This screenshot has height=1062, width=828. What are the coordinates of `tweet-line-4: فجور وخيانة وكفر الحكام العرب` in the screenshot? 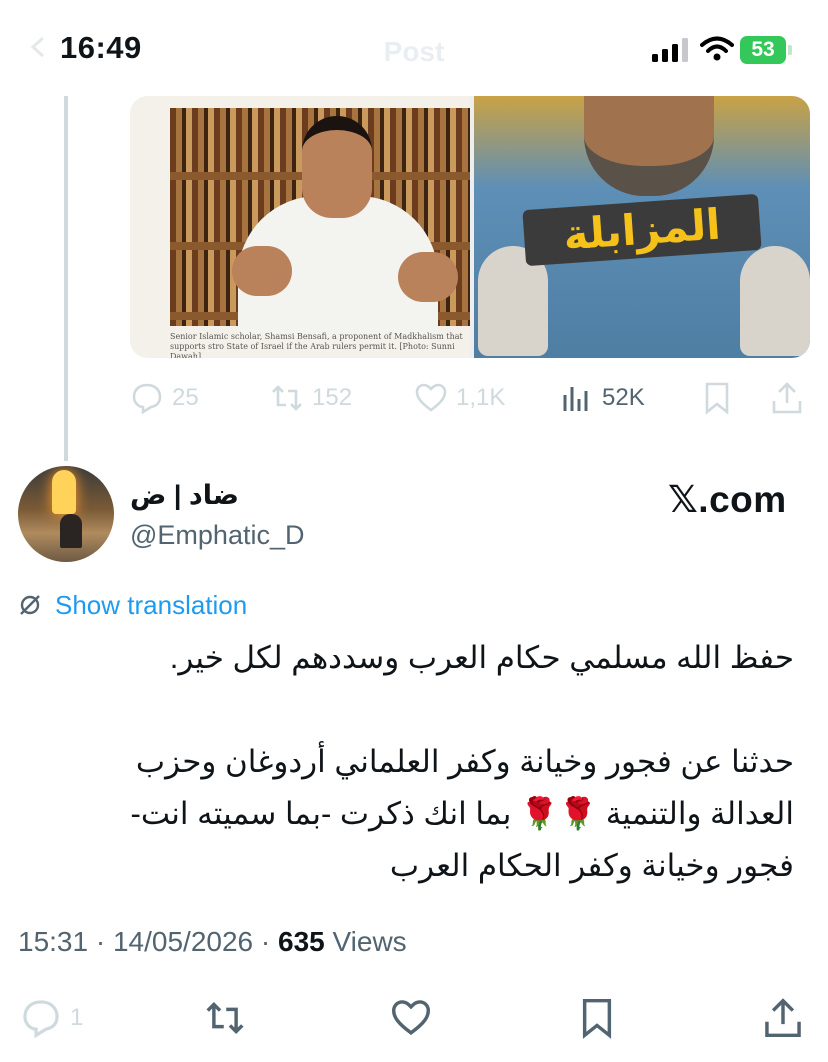 It's located at (591, 865).